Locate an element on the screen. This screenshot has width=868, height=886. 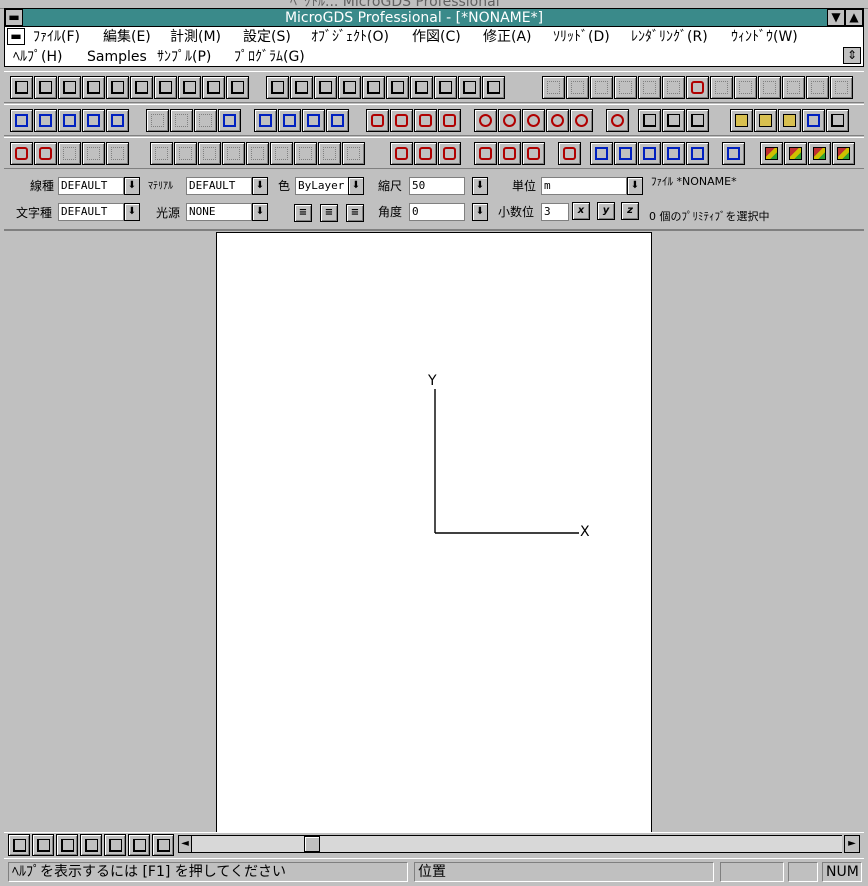
menu-modify: 修正(A) is located at coordinates (507, 37).